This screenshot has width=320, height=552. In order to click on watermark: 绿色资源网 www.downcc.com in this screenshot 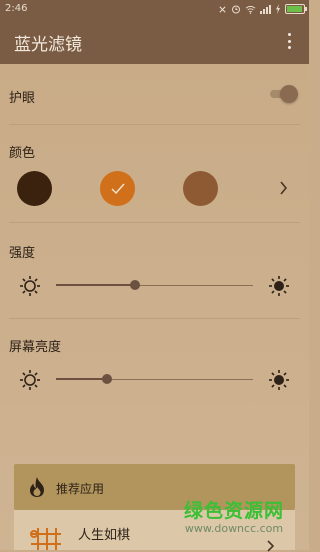, I will do `click(234, 518)`.